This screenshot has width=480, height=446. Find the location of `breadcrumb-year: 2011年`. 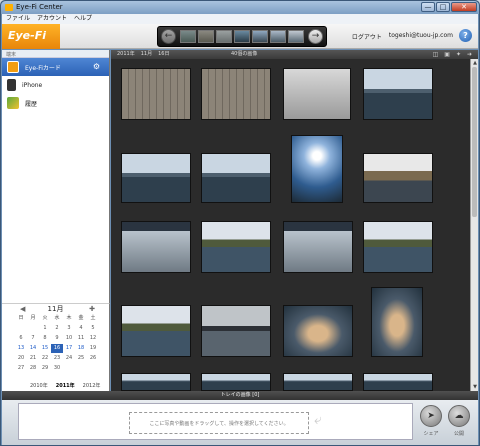

breadcrumb-year: 2011年 is located at coordinates (126, 54).